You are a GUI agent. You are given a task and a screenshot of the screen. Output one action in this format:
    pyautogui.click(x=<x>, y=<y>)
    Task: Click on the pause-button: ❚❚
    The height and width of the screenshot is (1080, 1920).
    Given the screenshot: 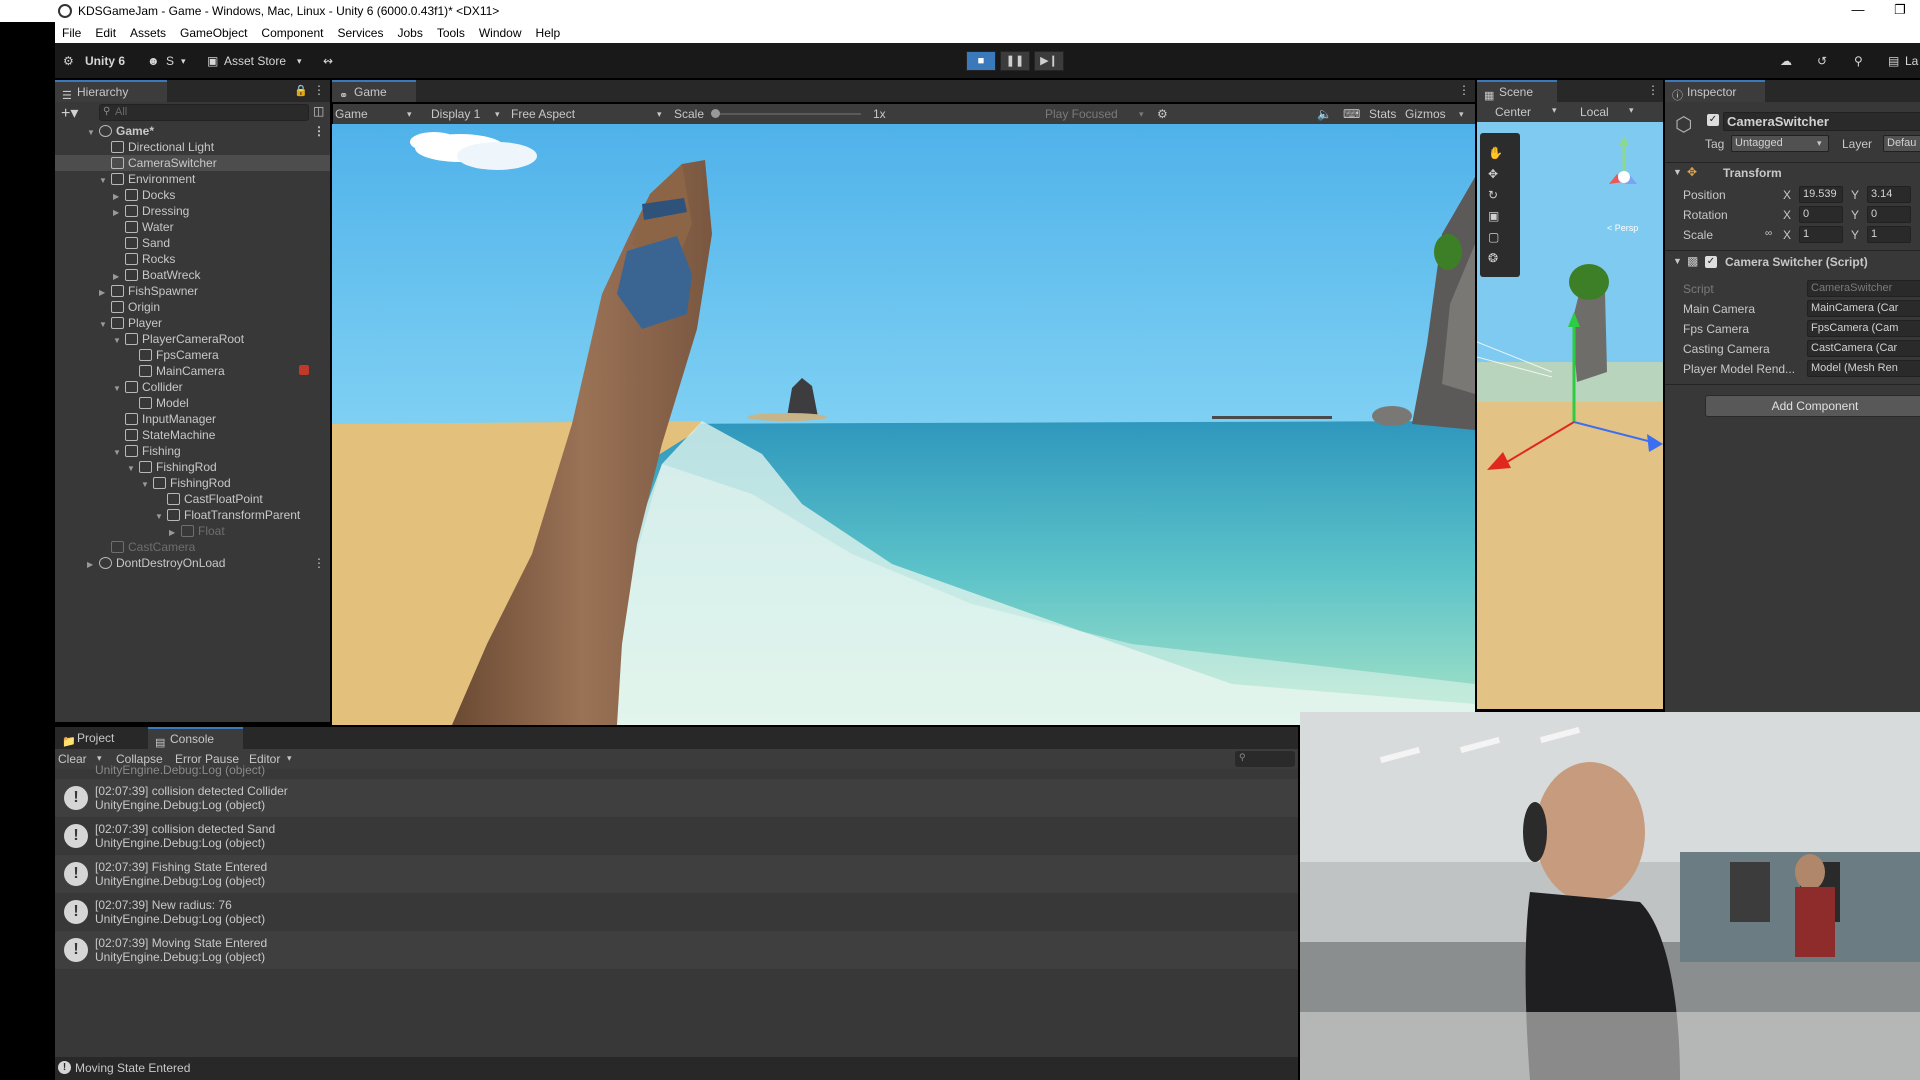 What is the action you would take?
    pyautogui.click(x=1015, y=61)
    